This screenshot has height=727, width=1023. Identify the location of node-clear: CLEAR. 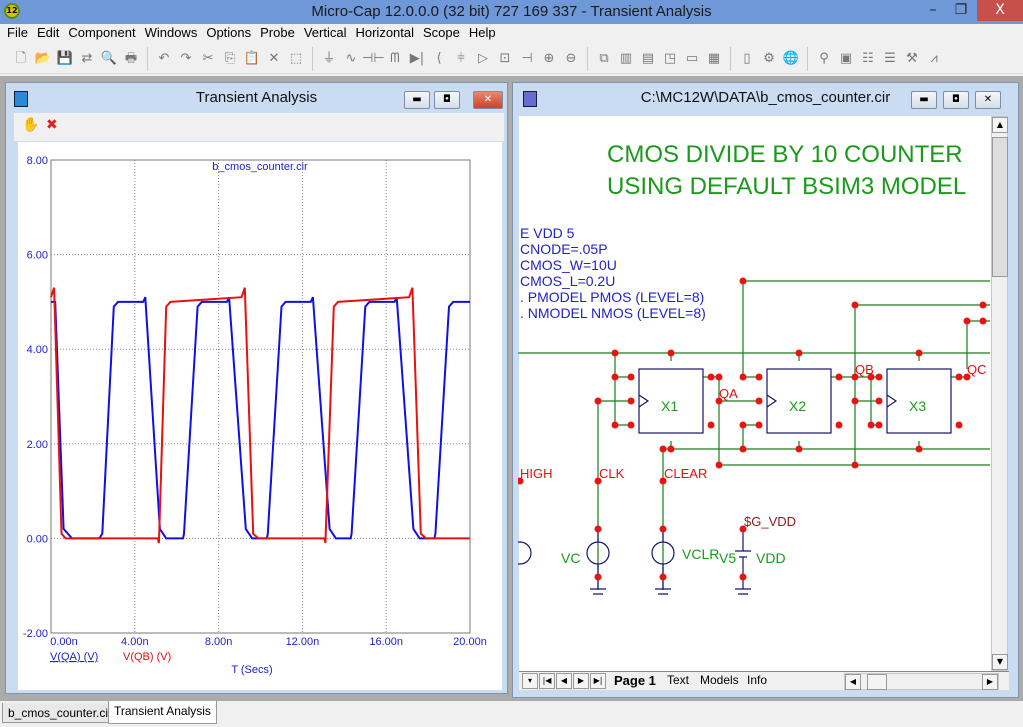
(685, 473).